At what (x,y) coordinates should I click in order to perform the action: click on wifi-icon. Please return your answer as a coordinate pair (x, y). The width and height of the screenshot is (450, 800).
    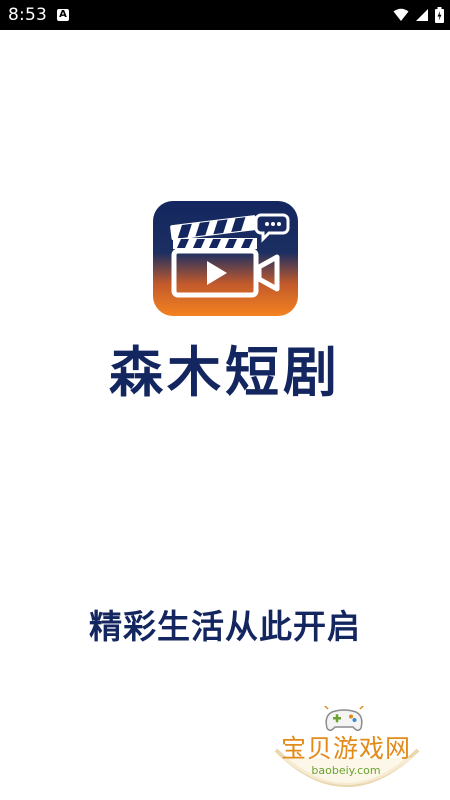
    Looking at the image, I should click on (401, 14).